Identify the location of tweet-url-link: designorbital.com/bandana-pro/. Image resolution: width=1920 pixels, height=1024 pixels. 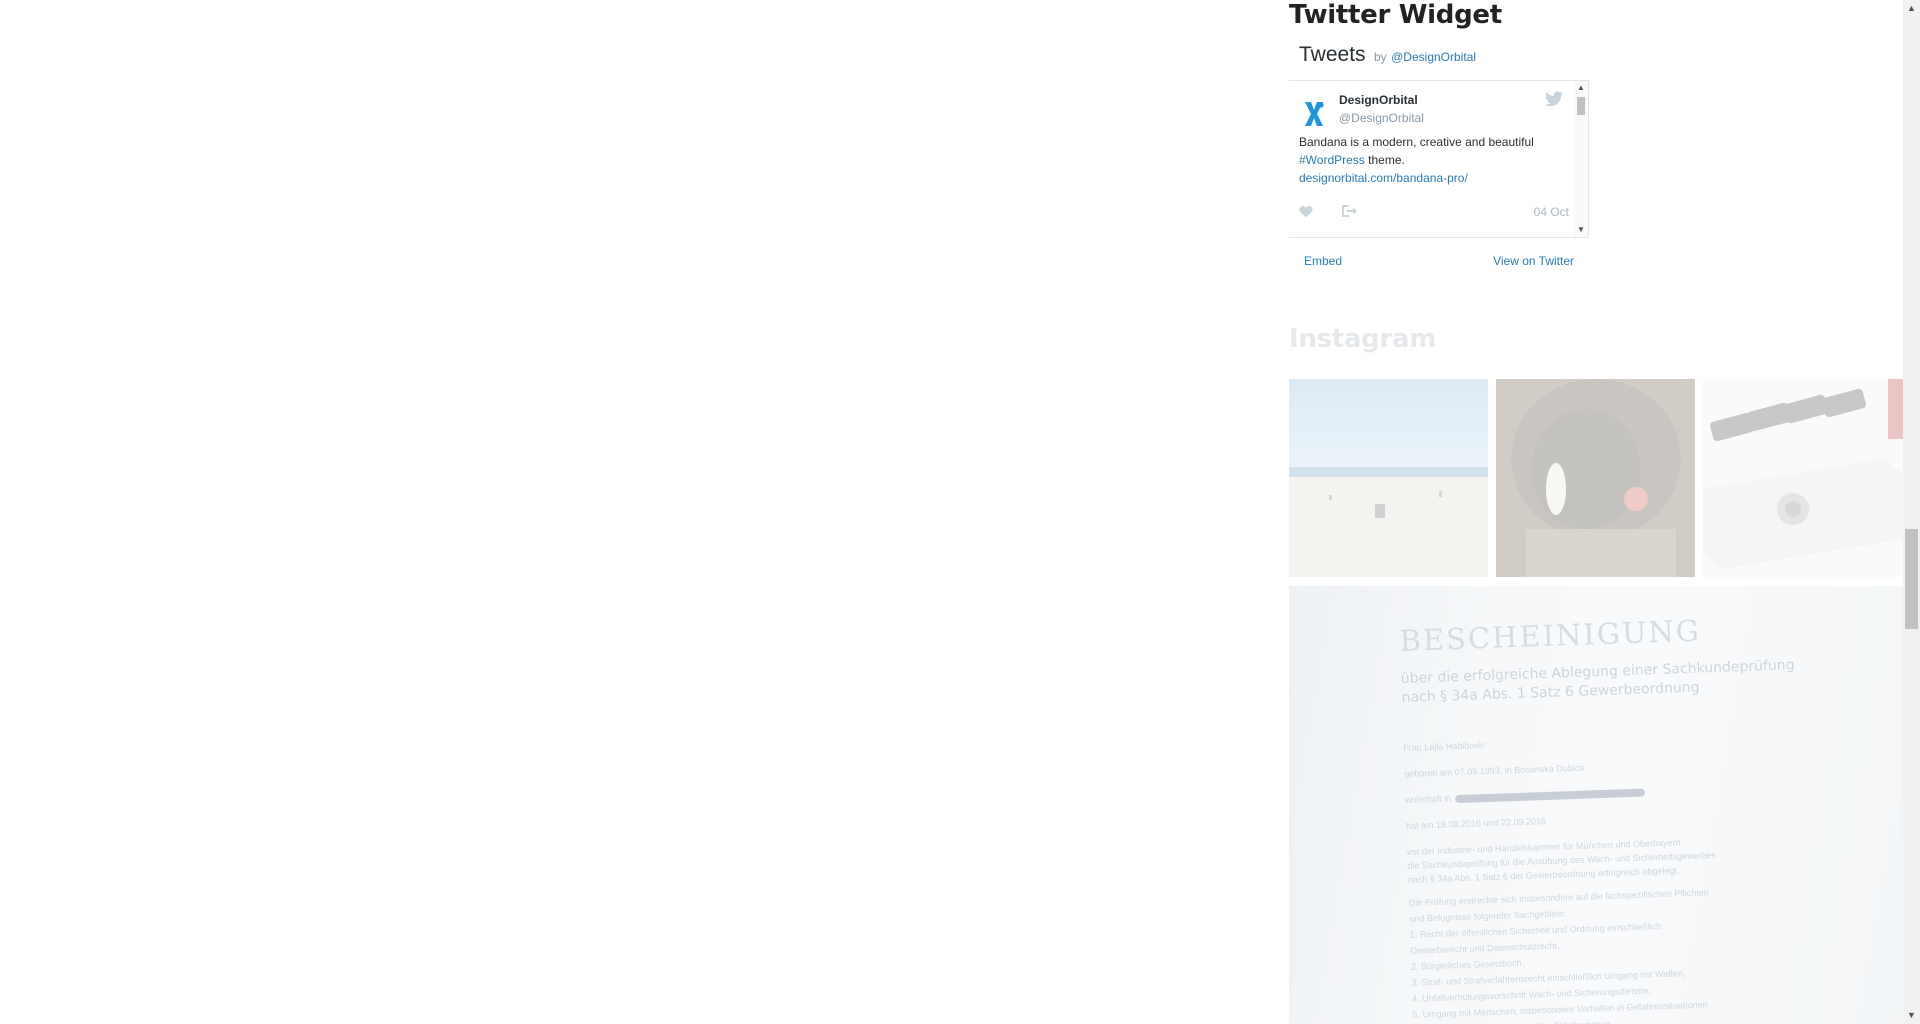
(1383, 178).